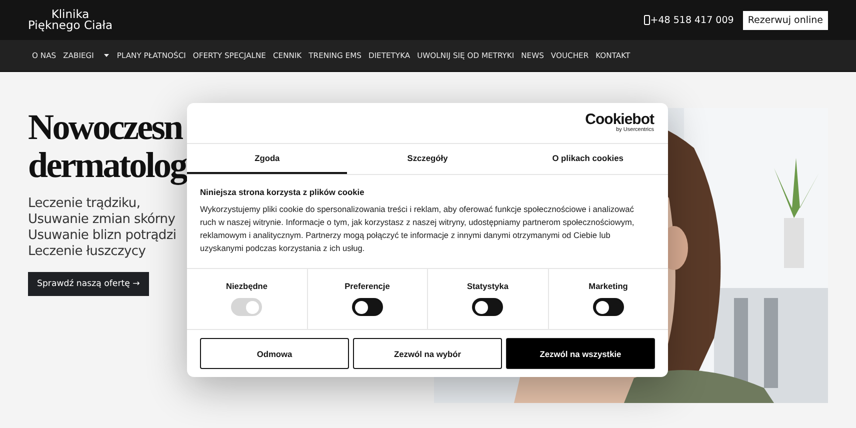 The width and height of the screenshot is (856, 428). What do you see at coordinates (647, 20) in the screenshot?
I see `phone-icon` at bounding box center [647, 20].